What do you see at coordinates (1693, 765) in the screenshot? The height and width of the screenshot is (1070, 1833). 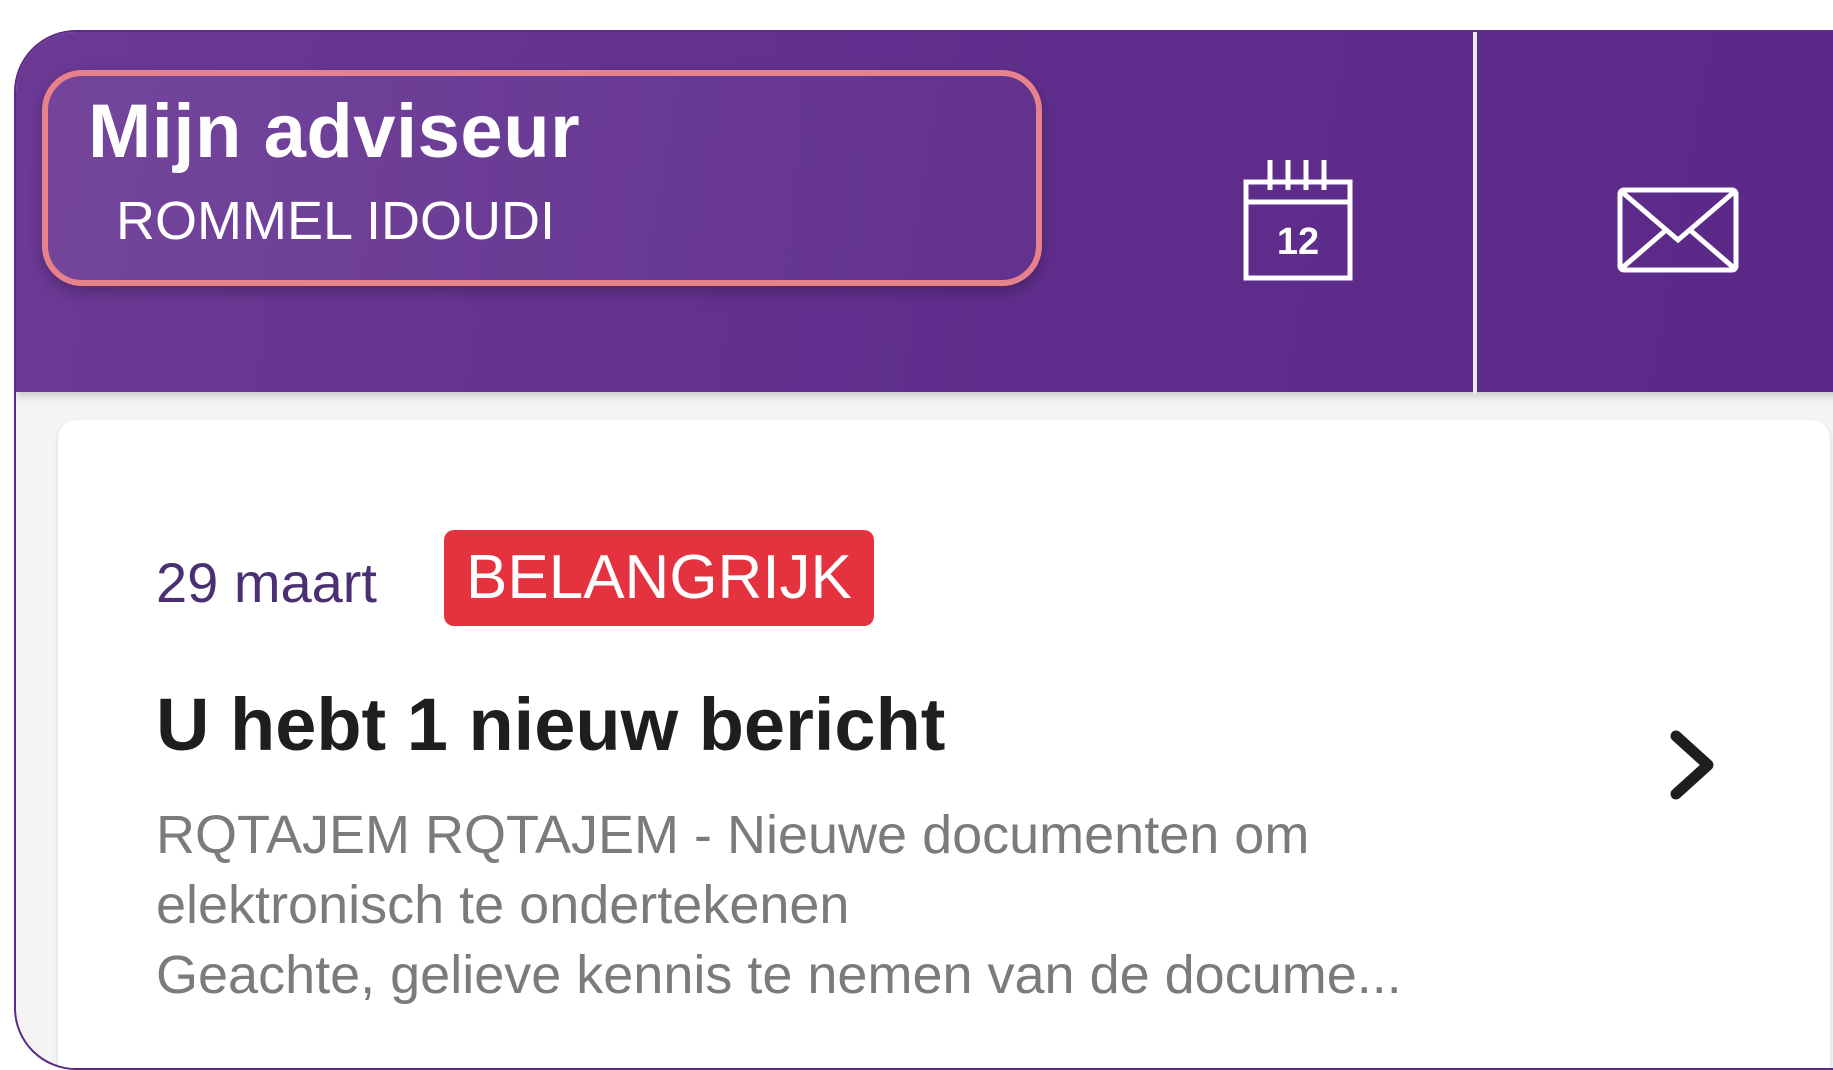 I see `chevron-right-icon` at bounding box center [1693, 765].